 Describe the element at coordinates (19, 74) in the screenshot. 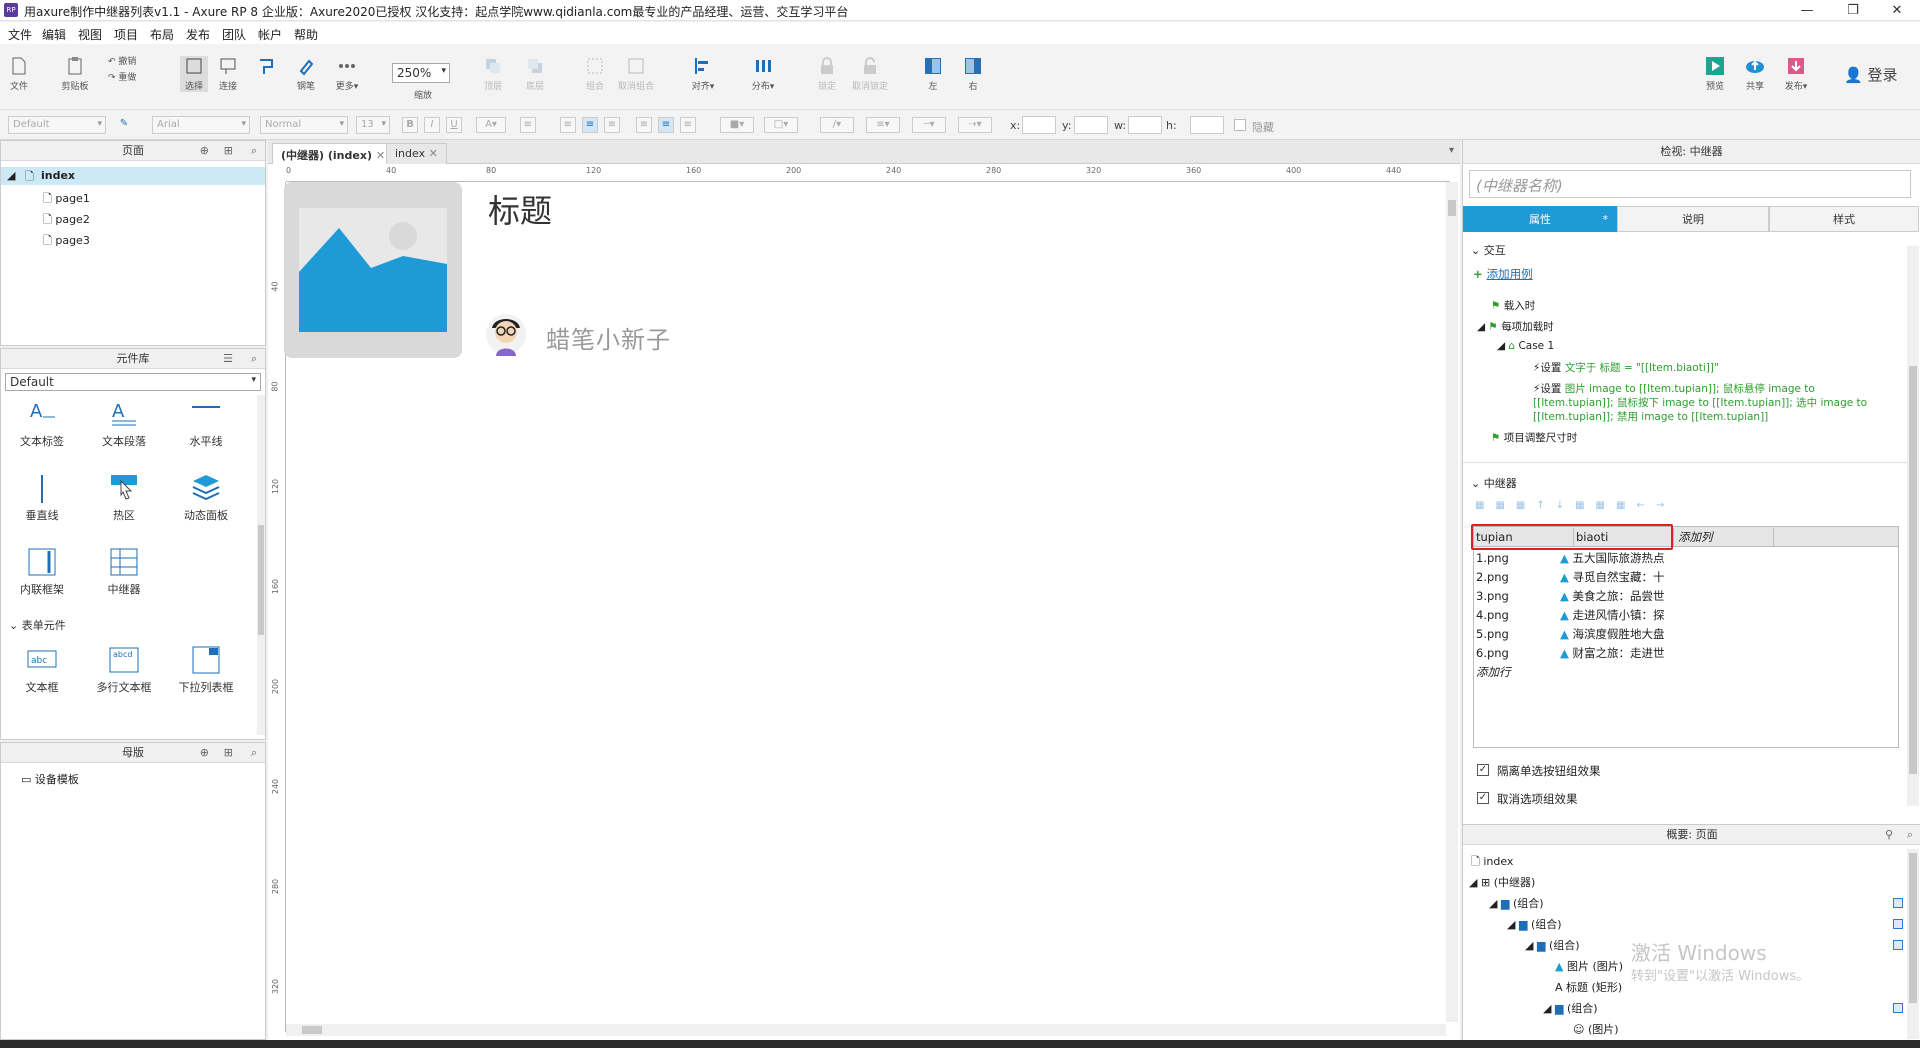

I see `file-button: 文件` at that location.